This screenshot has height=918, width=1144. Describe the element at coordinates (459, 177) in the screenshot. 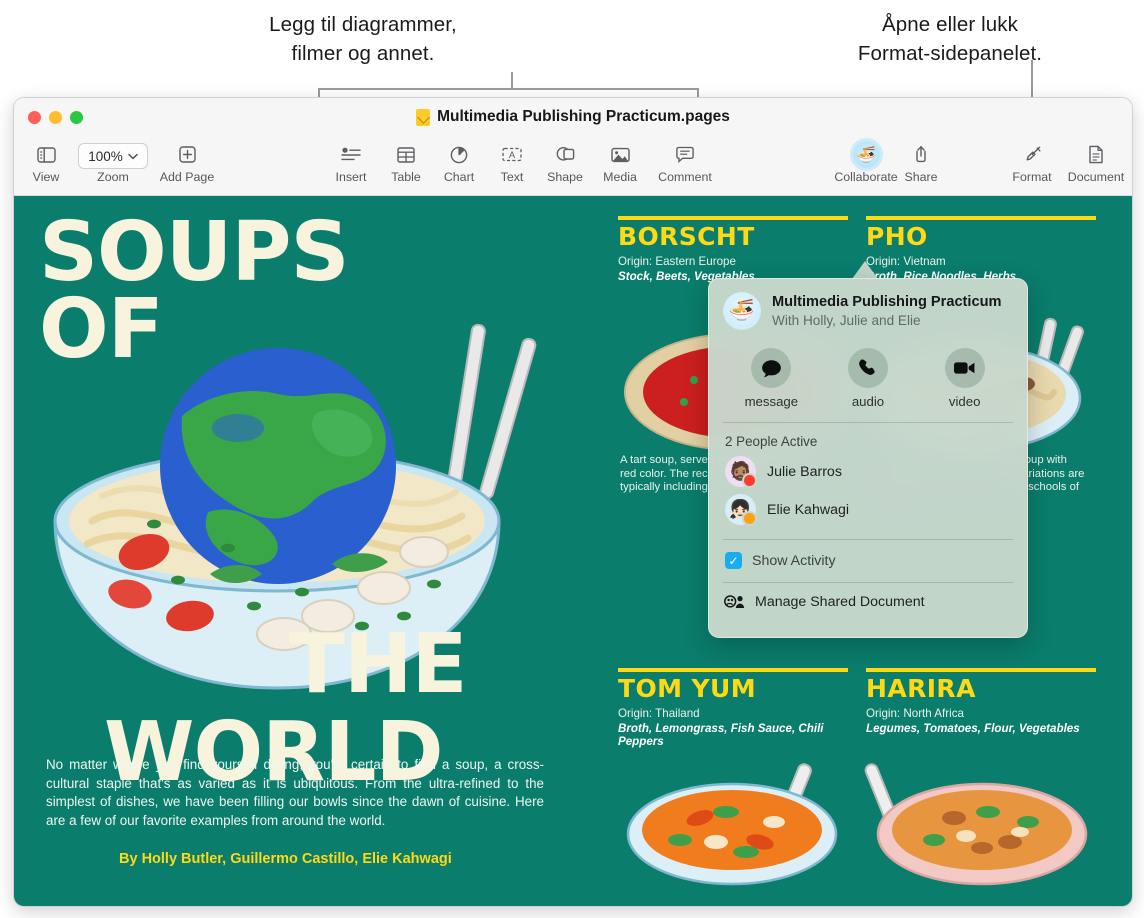

I see `toolbar-chart-label: Chart` at that location.